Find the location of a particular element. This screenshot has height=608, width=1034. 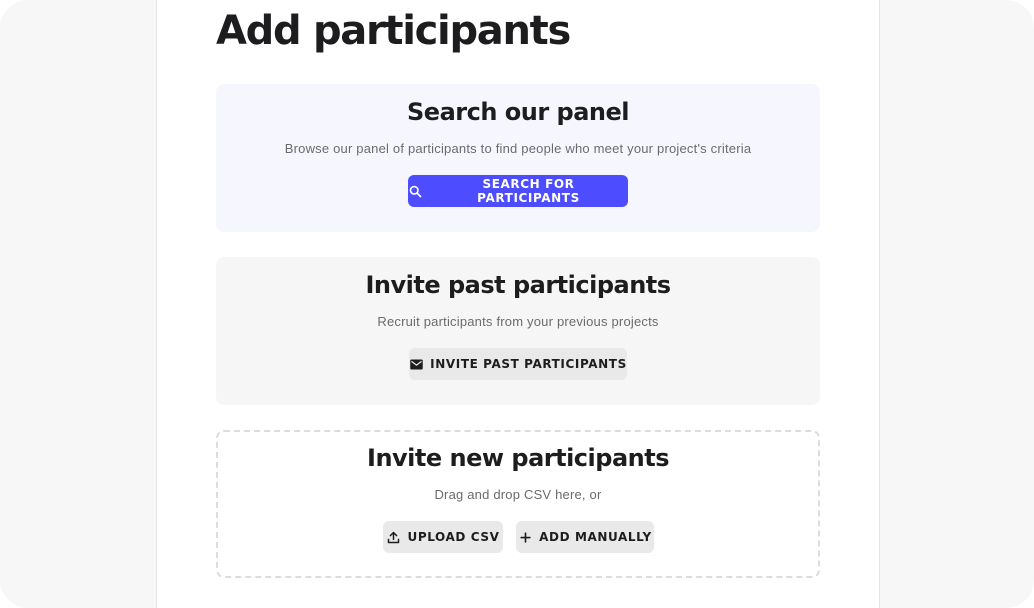

page-title: Add participants is located at coordinates (393, 31).